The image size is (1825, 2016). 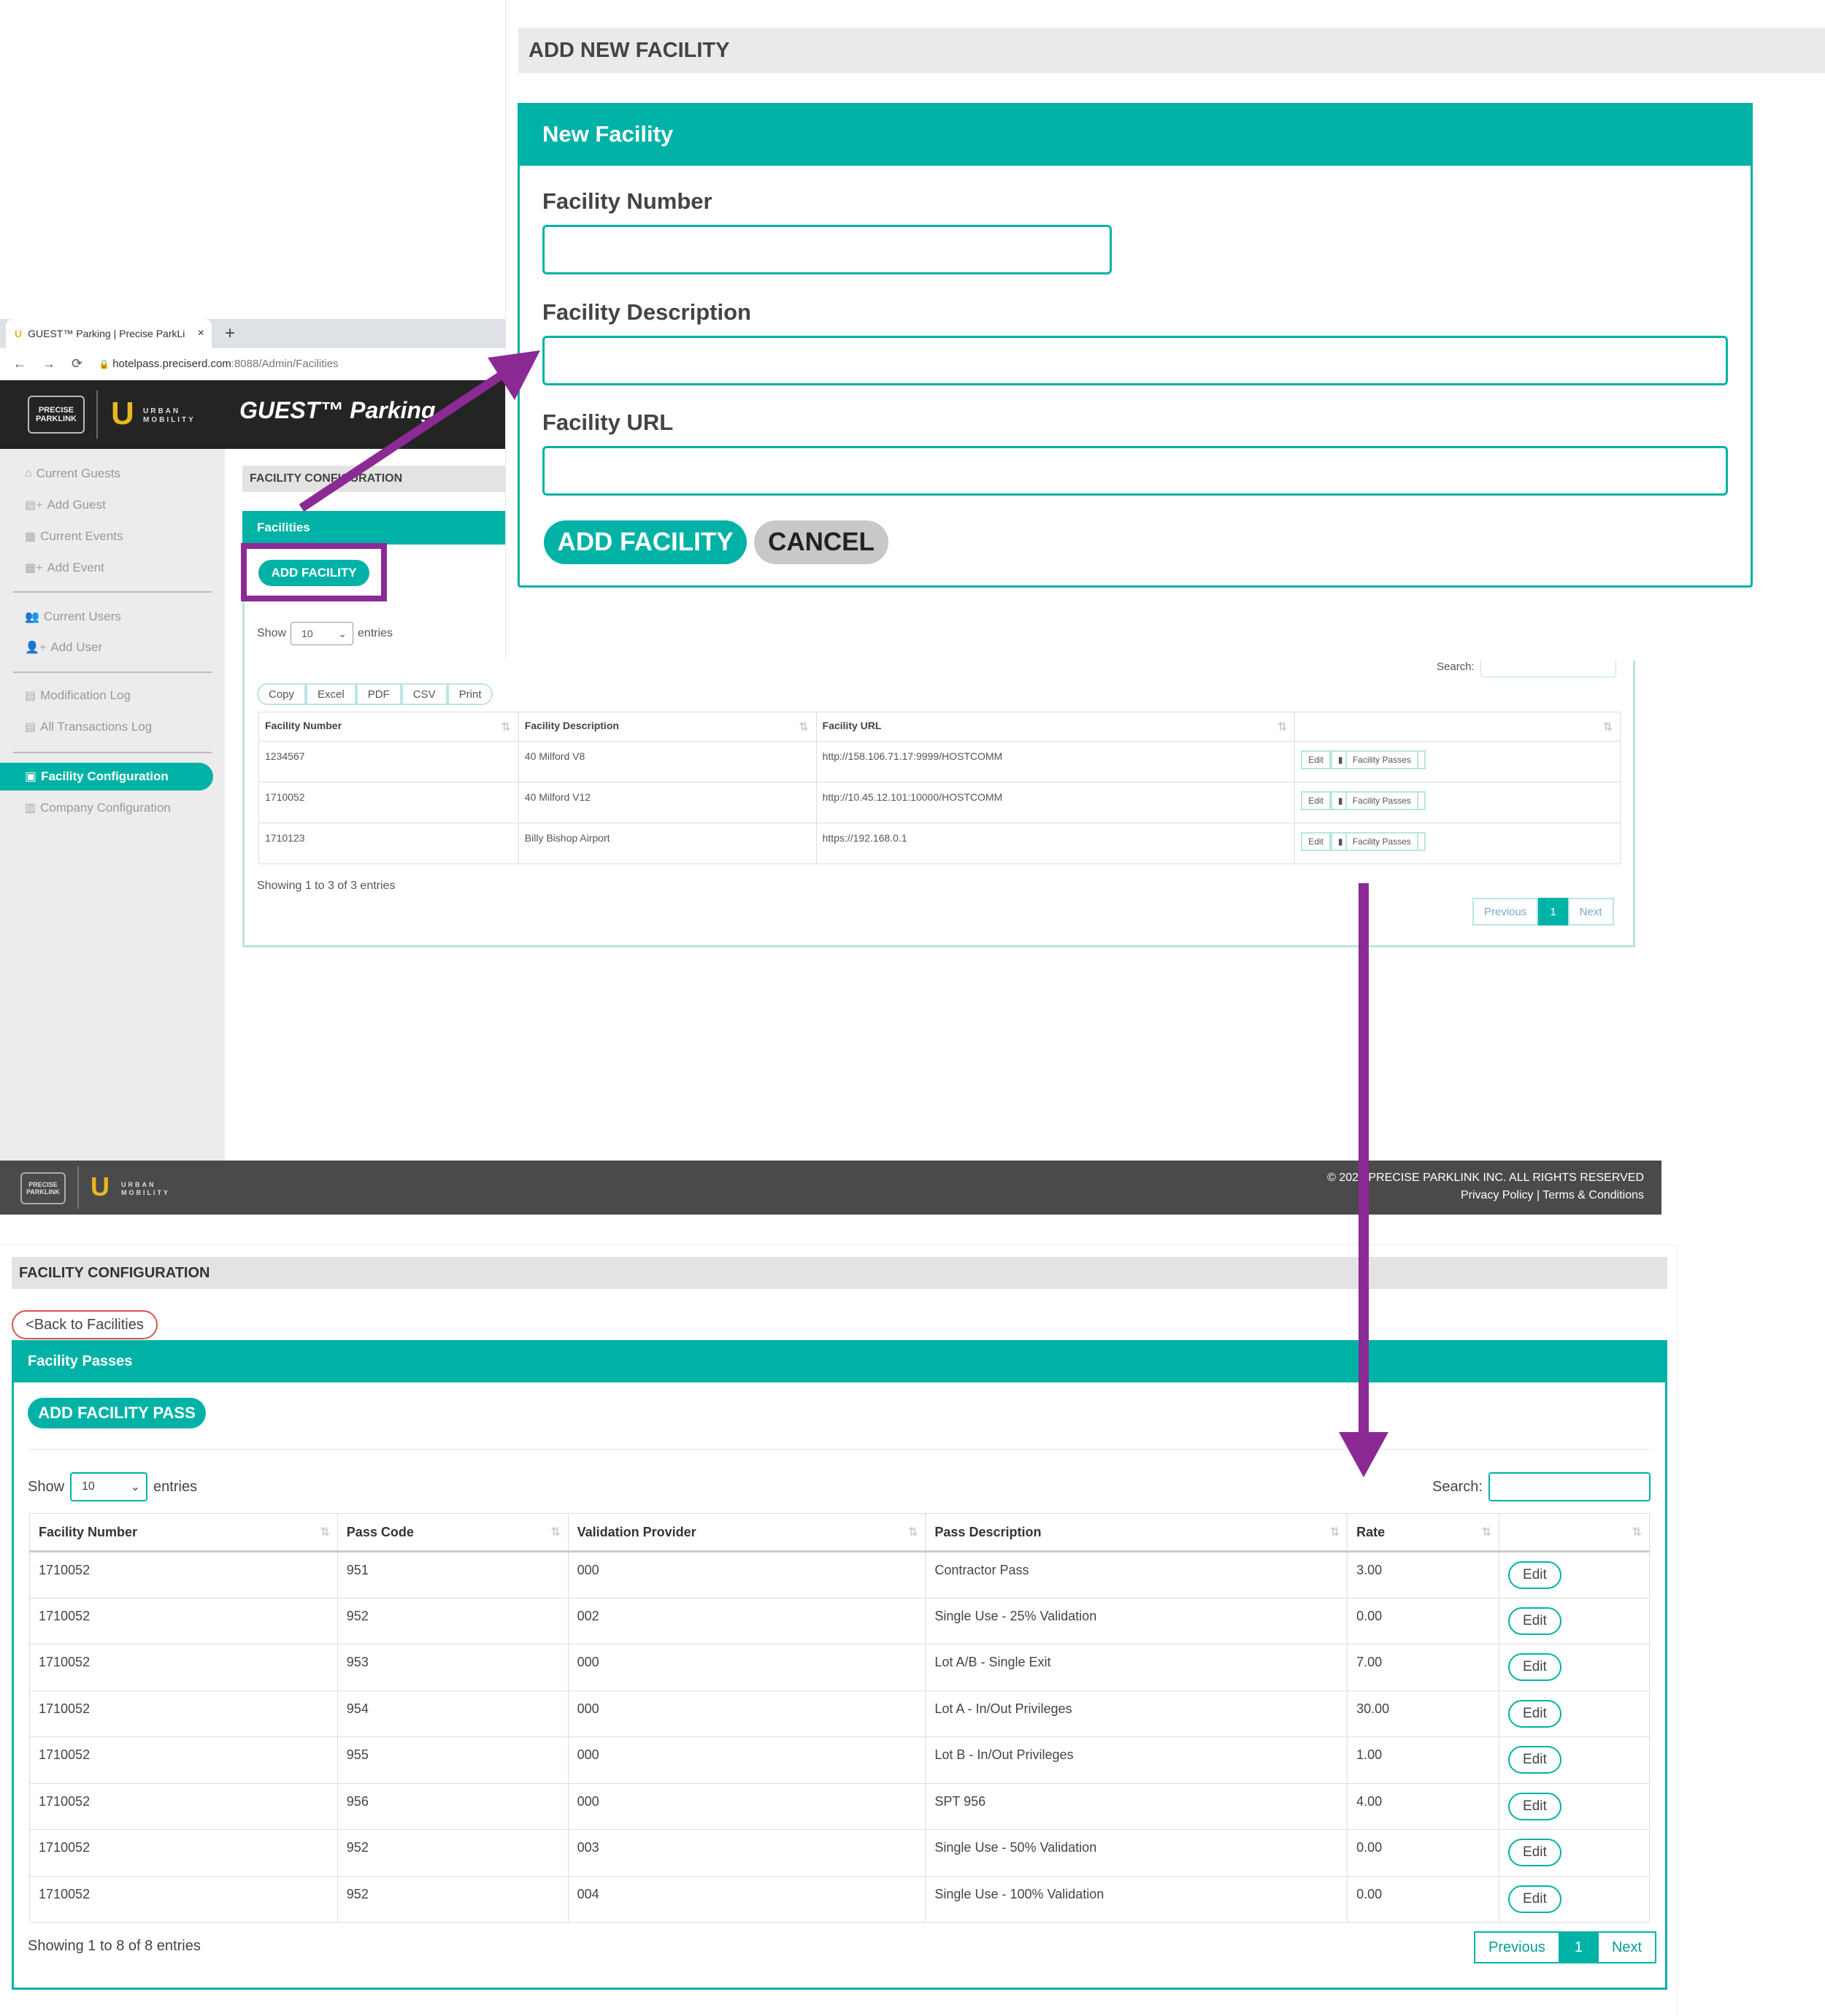 I want to click on diagonal-arrow, so click(x=419, y=431).